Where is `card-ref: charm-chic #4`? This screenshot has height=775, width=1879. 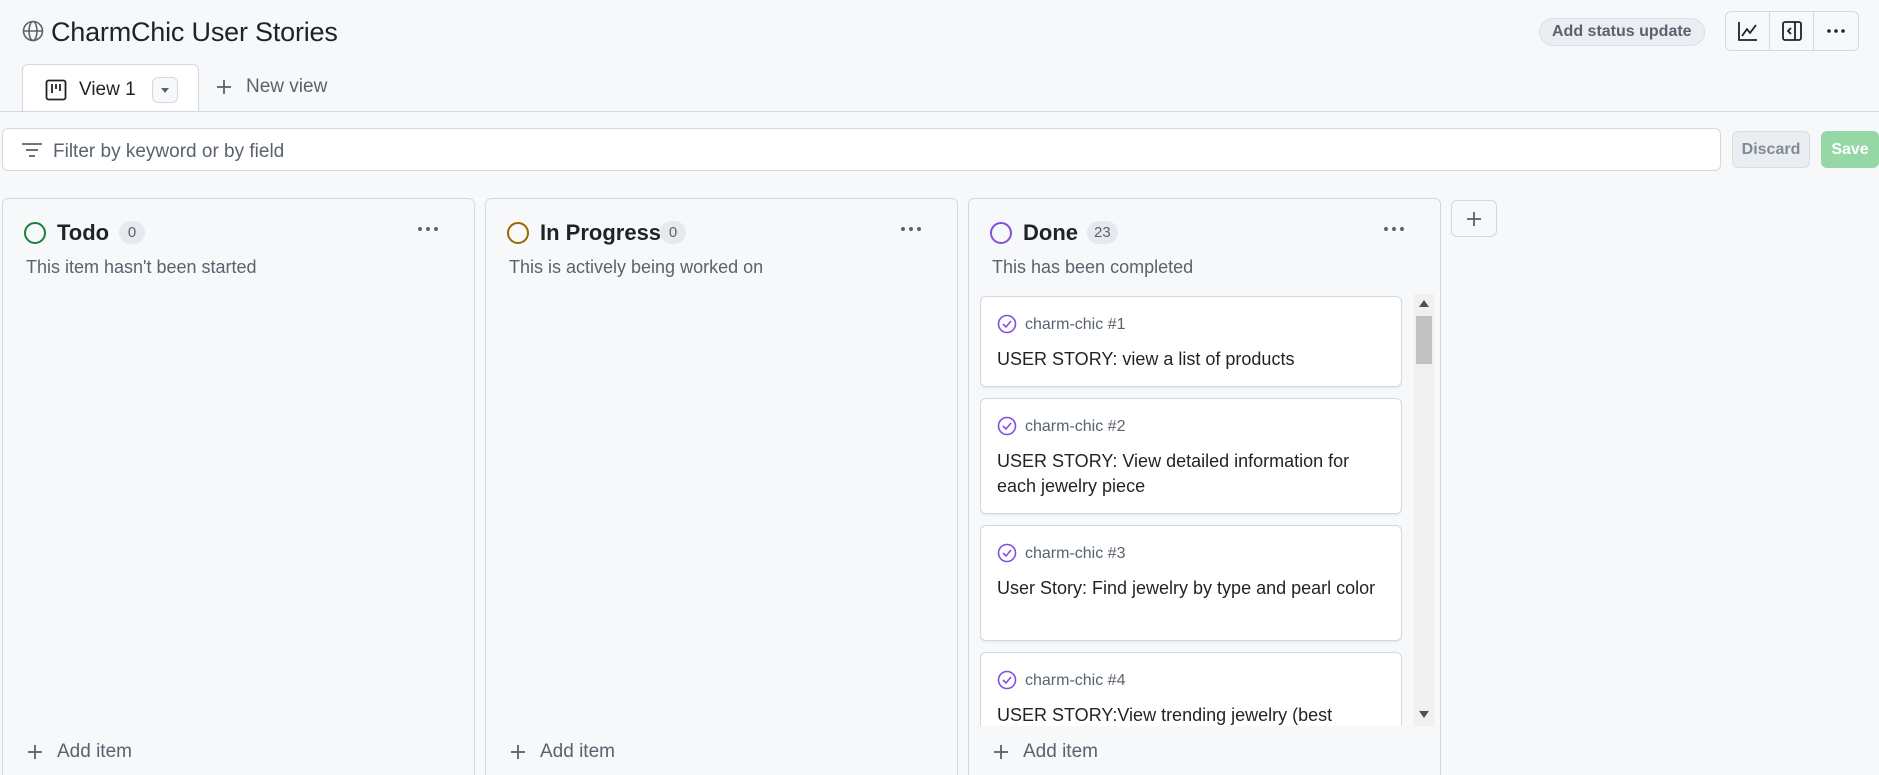
card-ref: charm-chic #4 is located at coordinates (1075, 681).